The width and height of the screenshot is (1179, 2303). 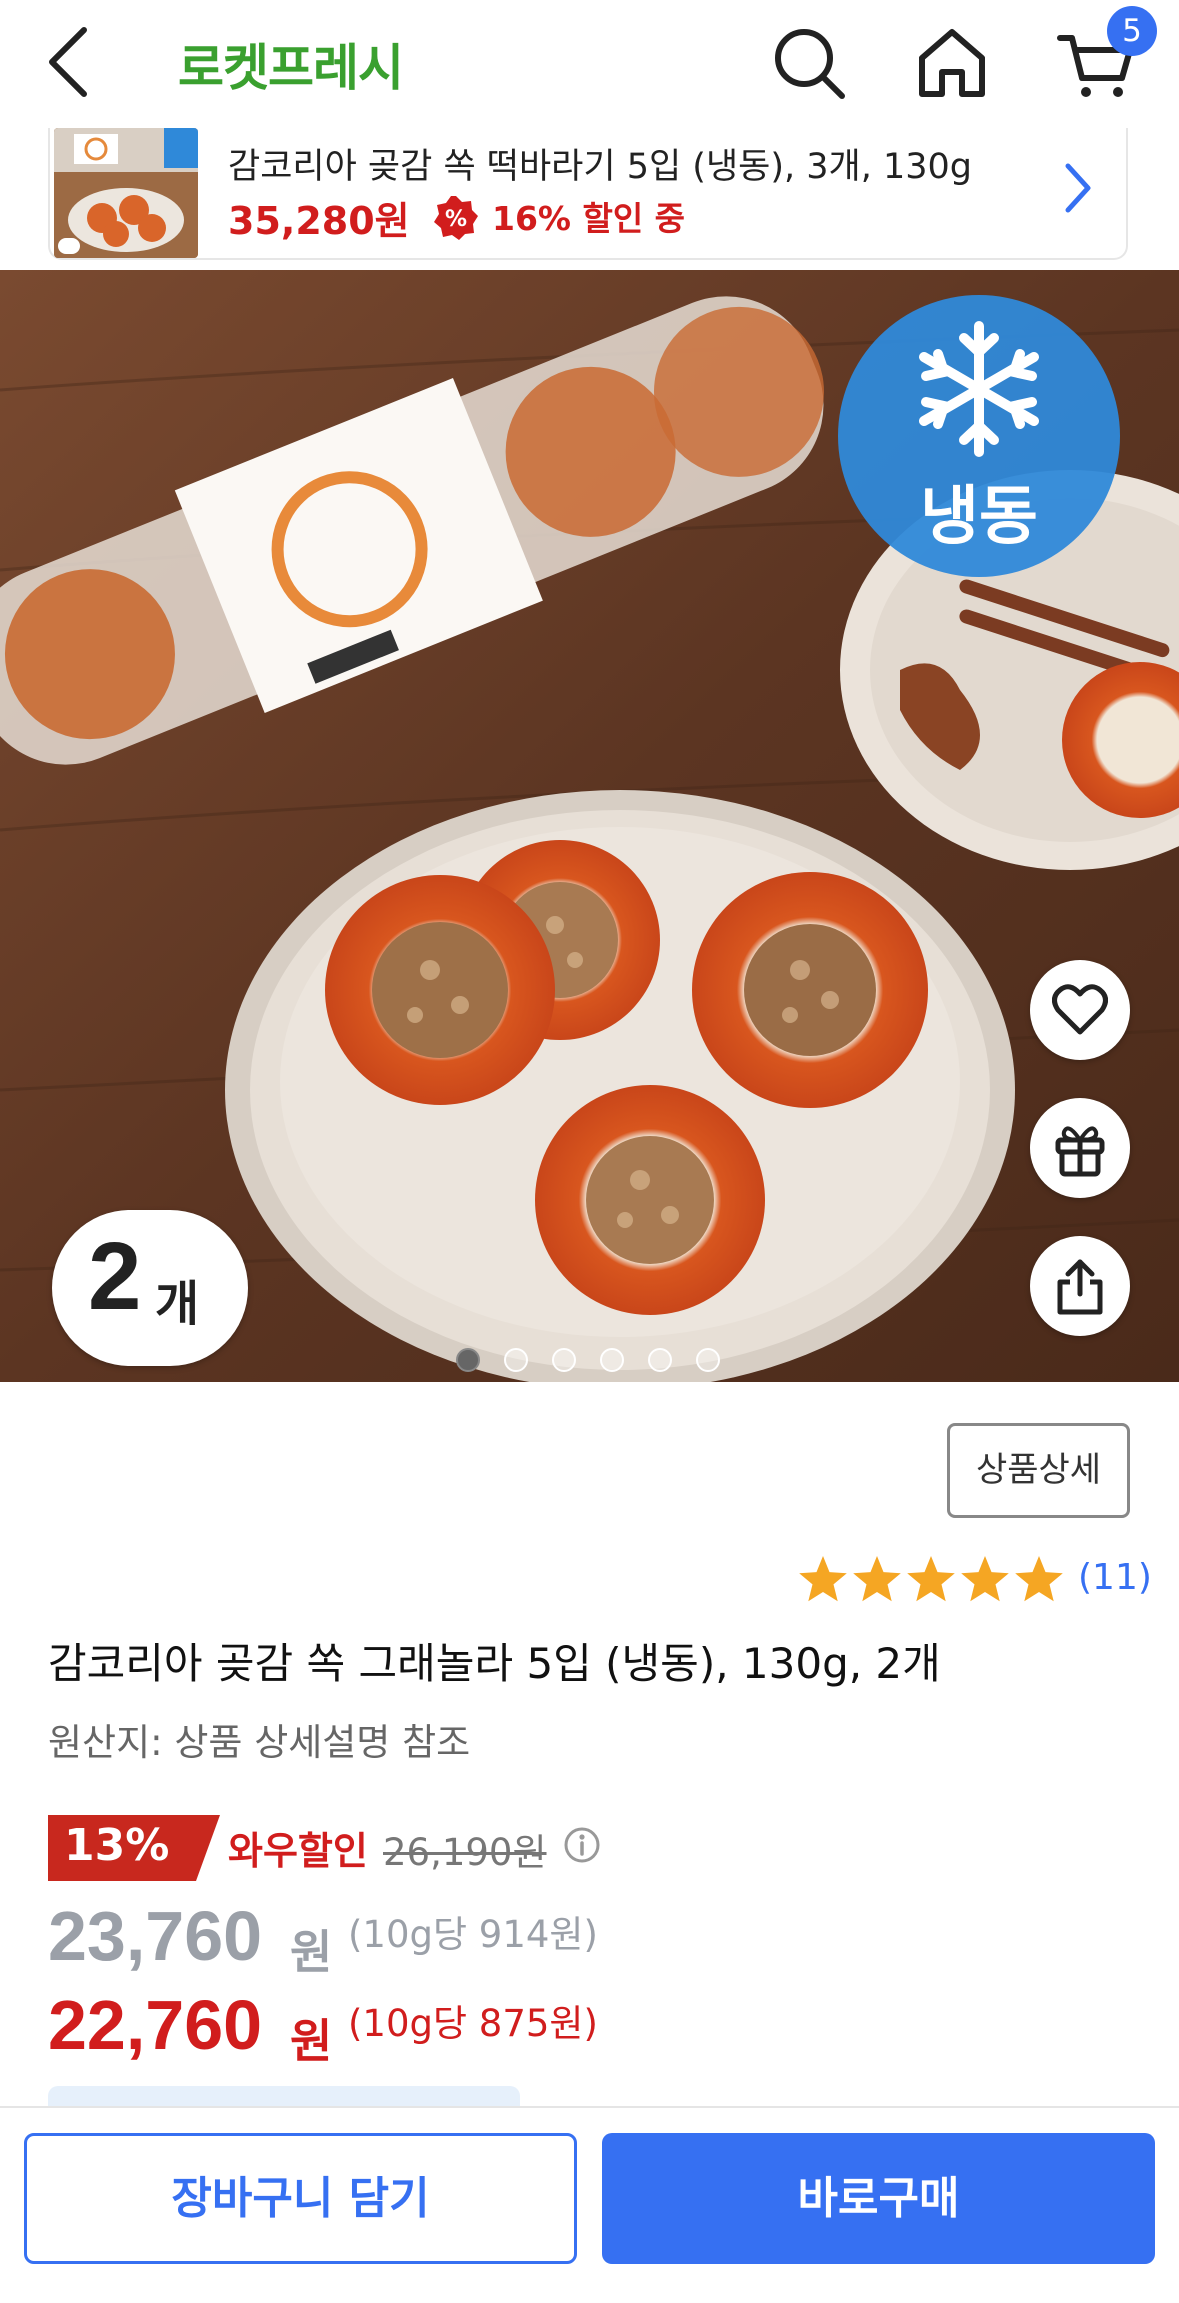 I want to click on sale-price-unit: (10g당 914원), so click(x=473, y=1934).